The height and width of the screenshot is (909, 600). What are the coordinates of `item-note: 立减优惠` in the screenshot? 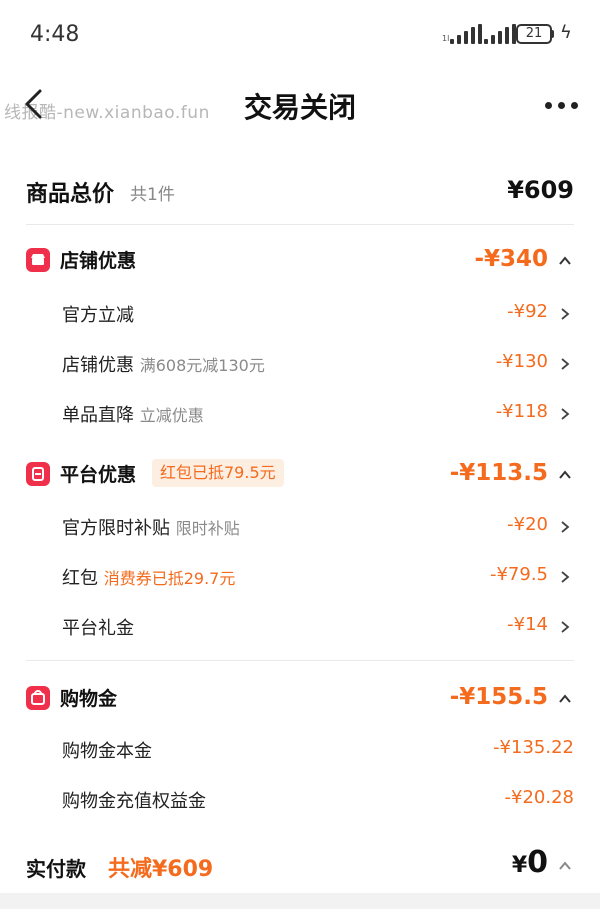 It's located at (171, 415).